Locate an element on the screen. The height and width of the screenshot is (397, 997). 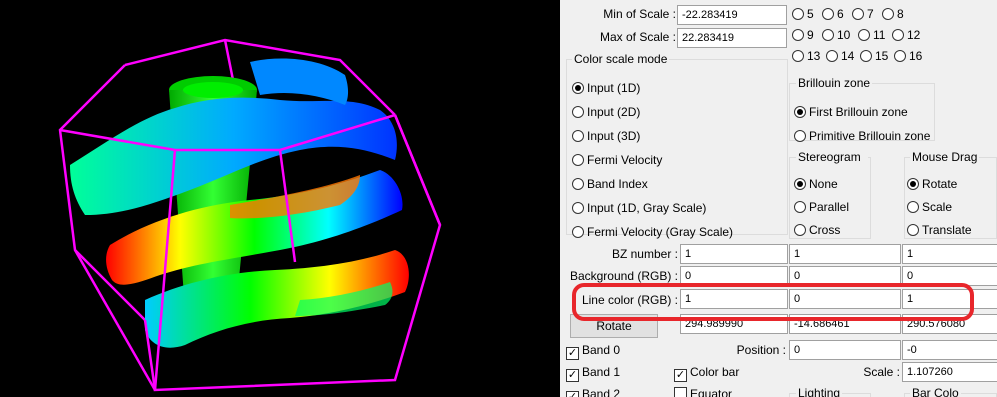
band-radio-7: 7 is located at coordinates (863, 14).